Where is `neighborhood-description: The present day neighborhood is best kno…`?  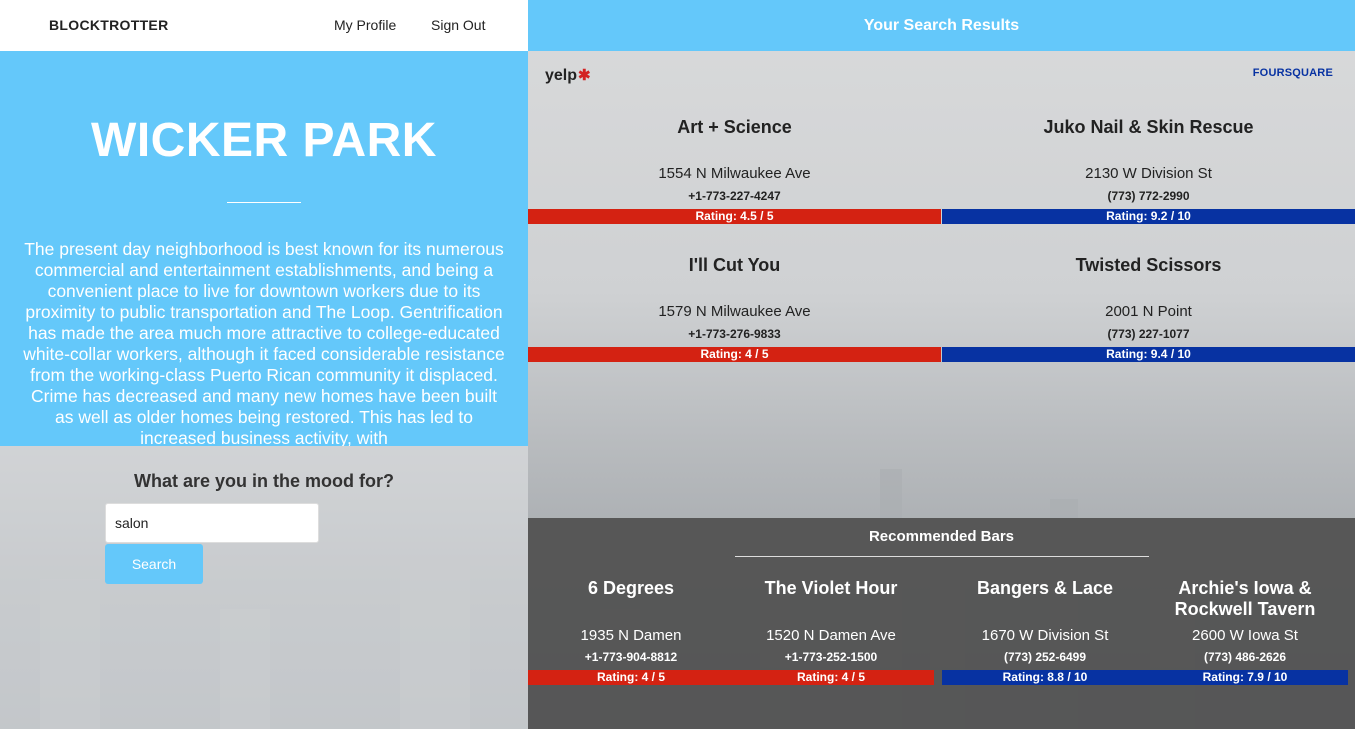 neighborhood-description: The present day neighborhood is best kno… is located at coordinates (264, 342).